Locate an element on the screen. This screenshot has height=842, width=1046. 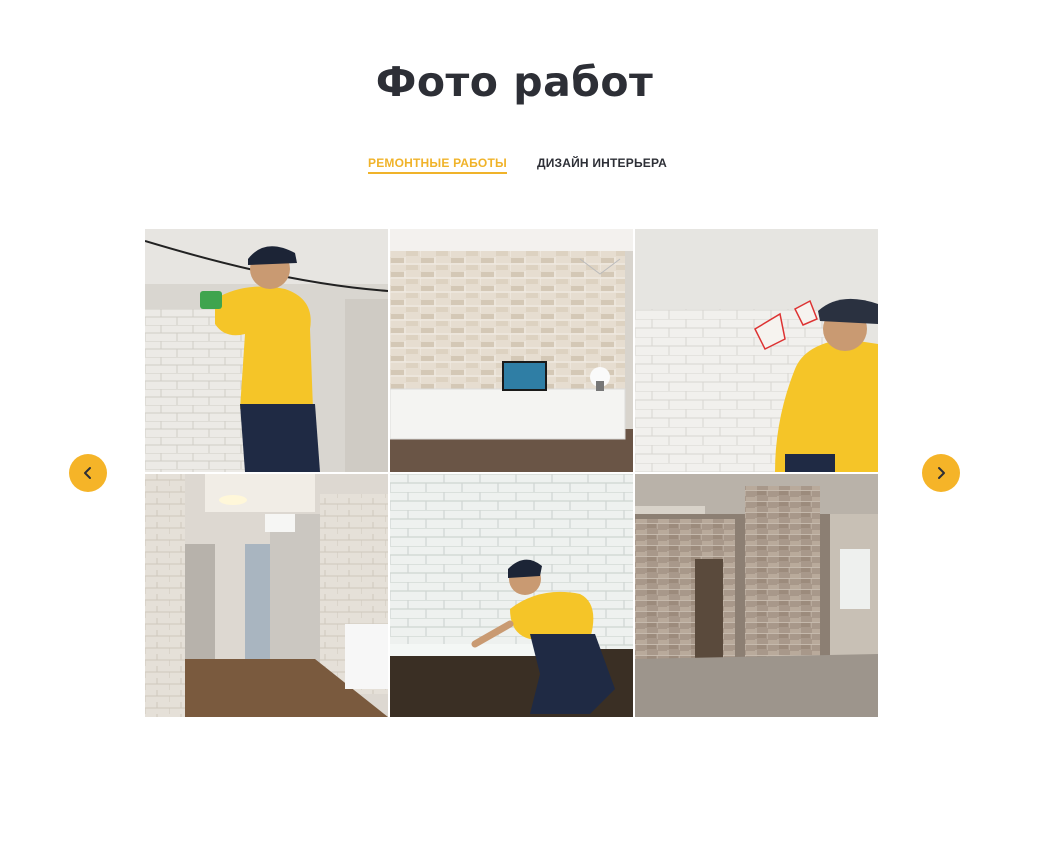
chevron-right-icon is located at coordinates (941, 473).